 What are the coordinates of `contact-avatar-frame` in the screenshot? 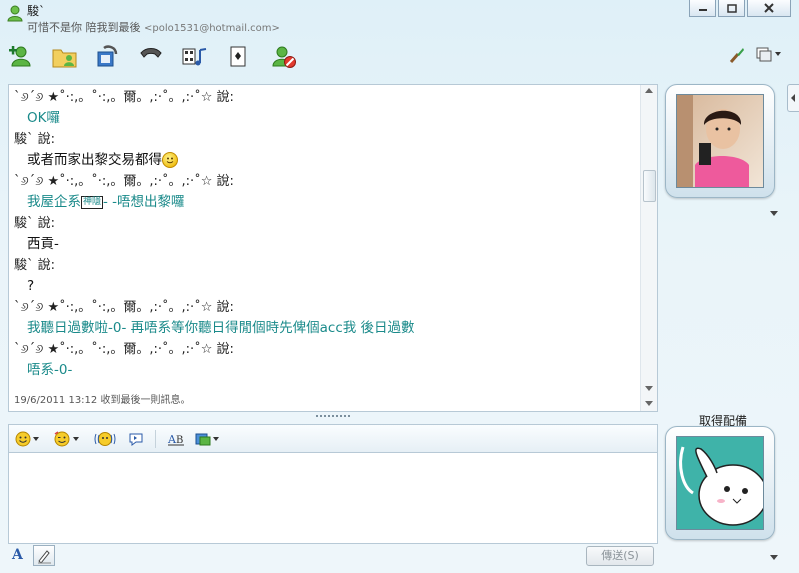 It's located at (720, 141).